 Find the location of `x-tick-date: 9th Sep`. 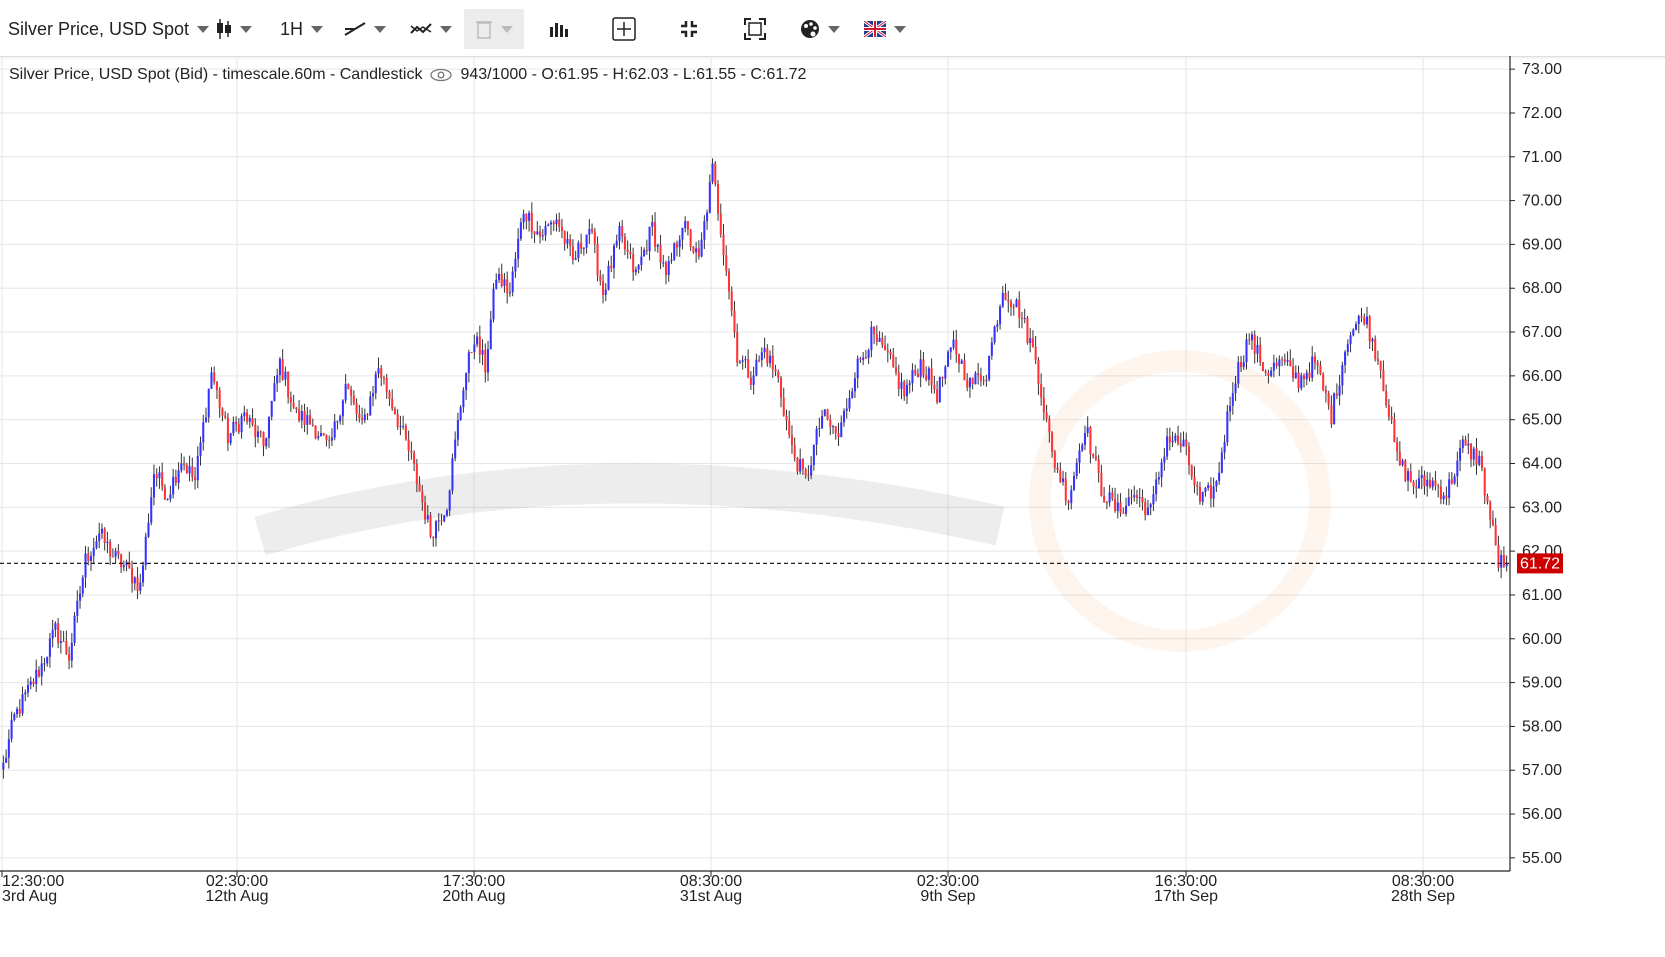

x-tick-date: 9th Sep is located at coordinates (947, 896).